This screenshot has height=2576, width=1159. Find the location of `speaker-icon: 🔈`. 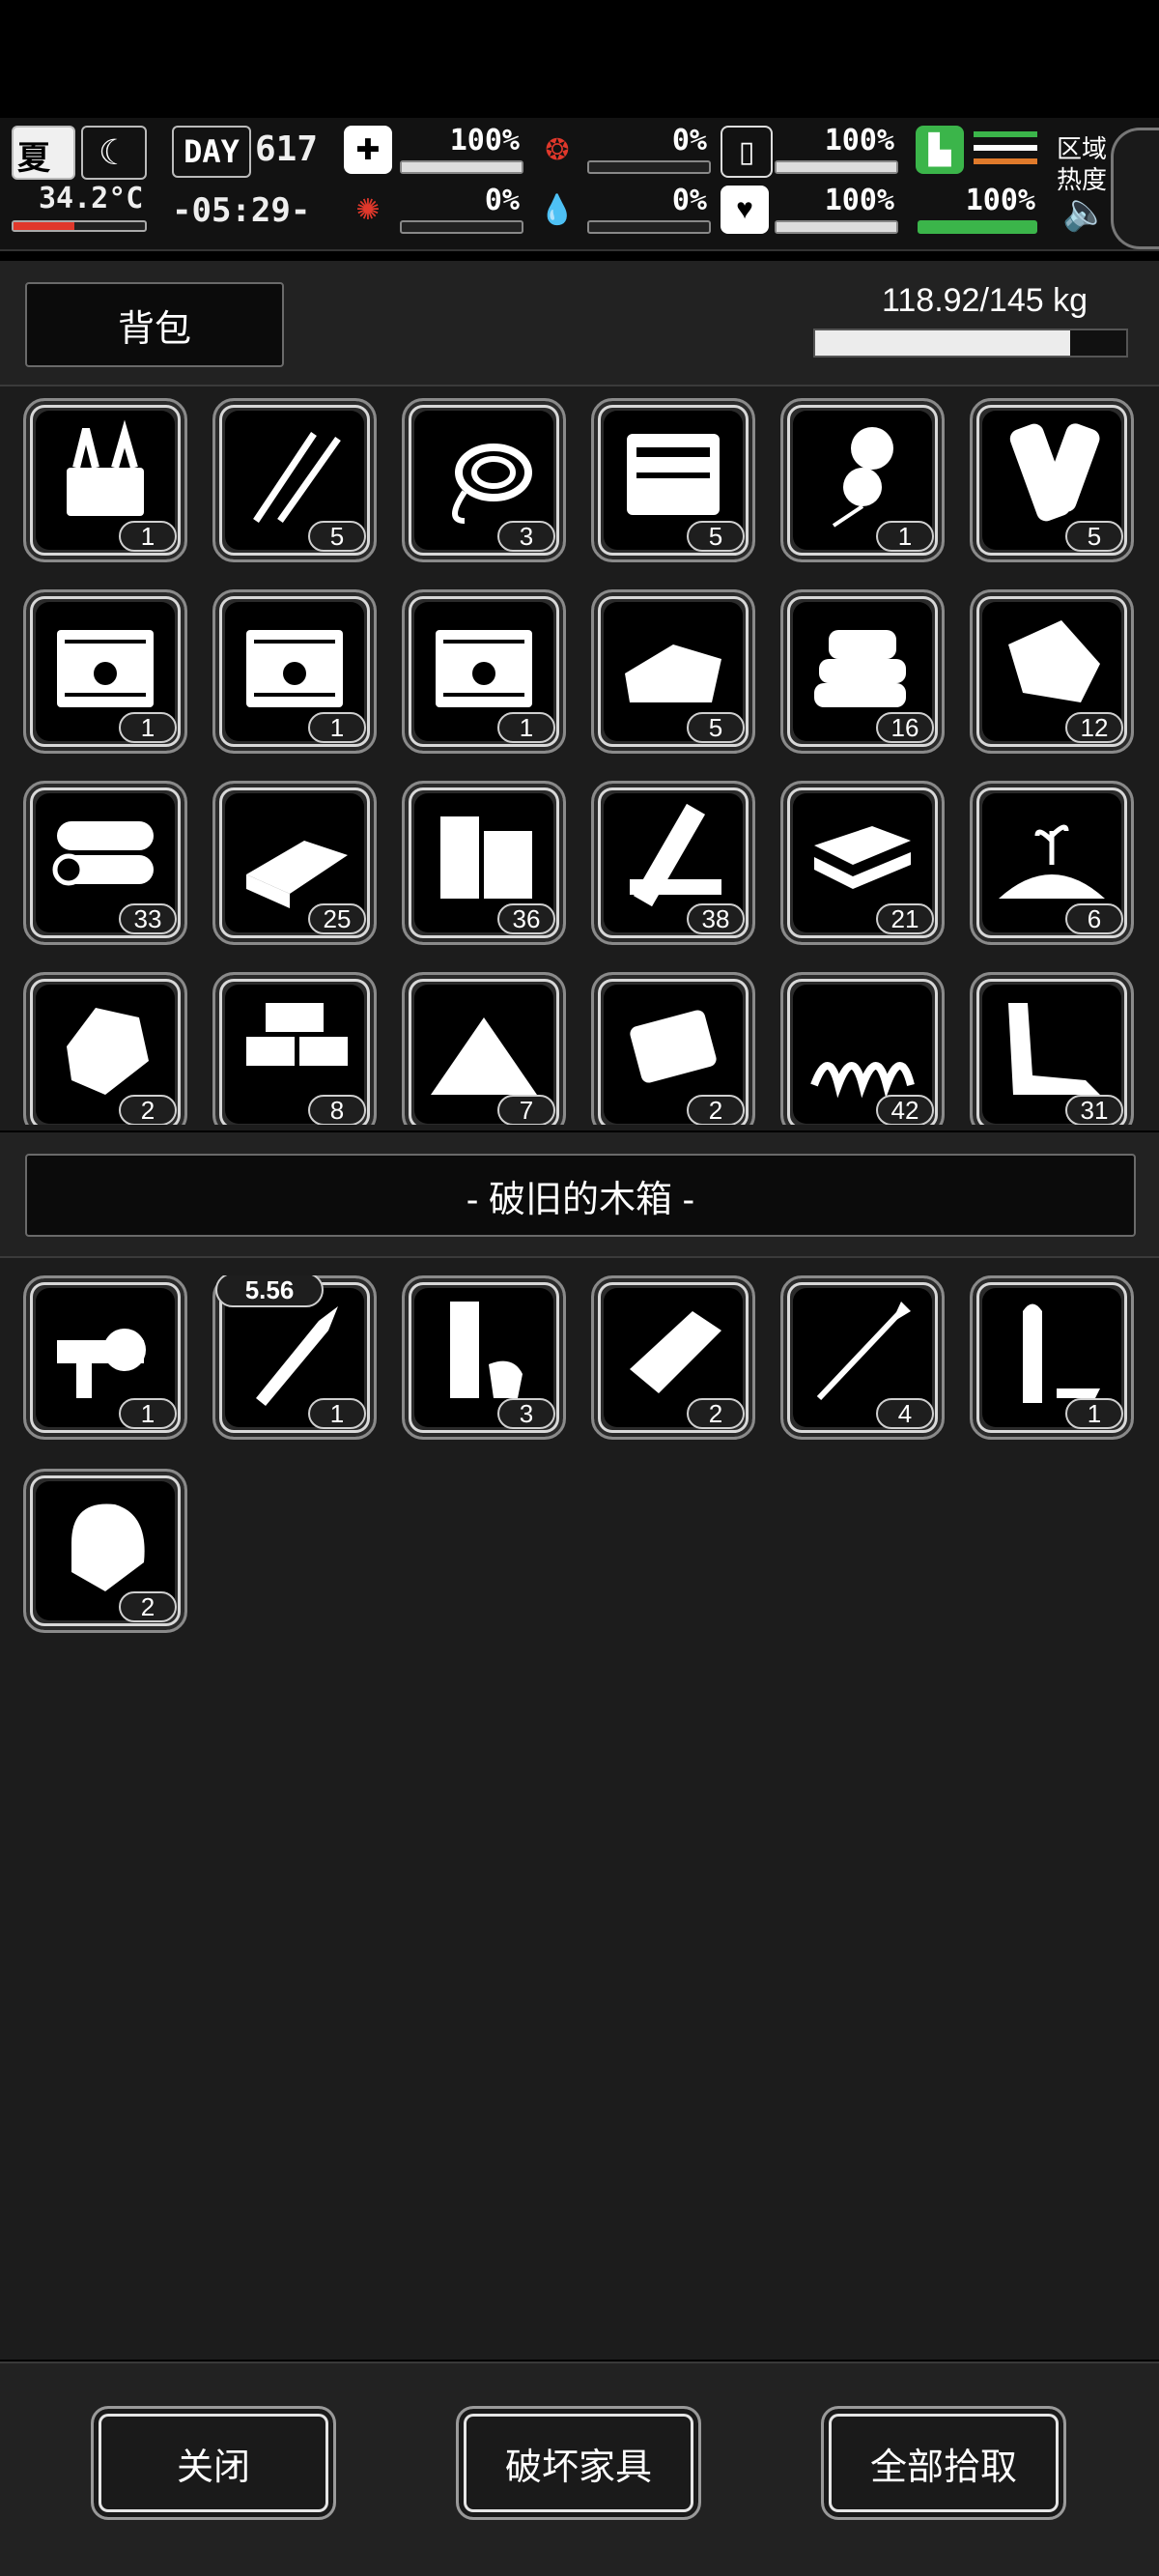

speaker-icon: 🔈 is located at coordinates (1085, 213).